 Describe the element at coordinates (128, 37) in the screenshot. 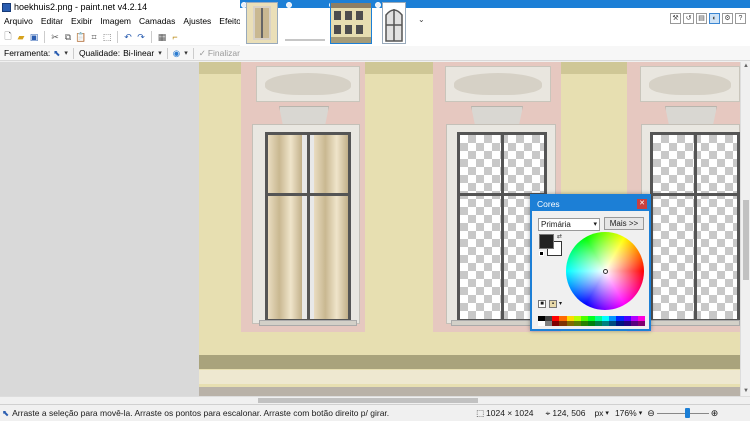

I see `undo-icon: ↶` at that location.